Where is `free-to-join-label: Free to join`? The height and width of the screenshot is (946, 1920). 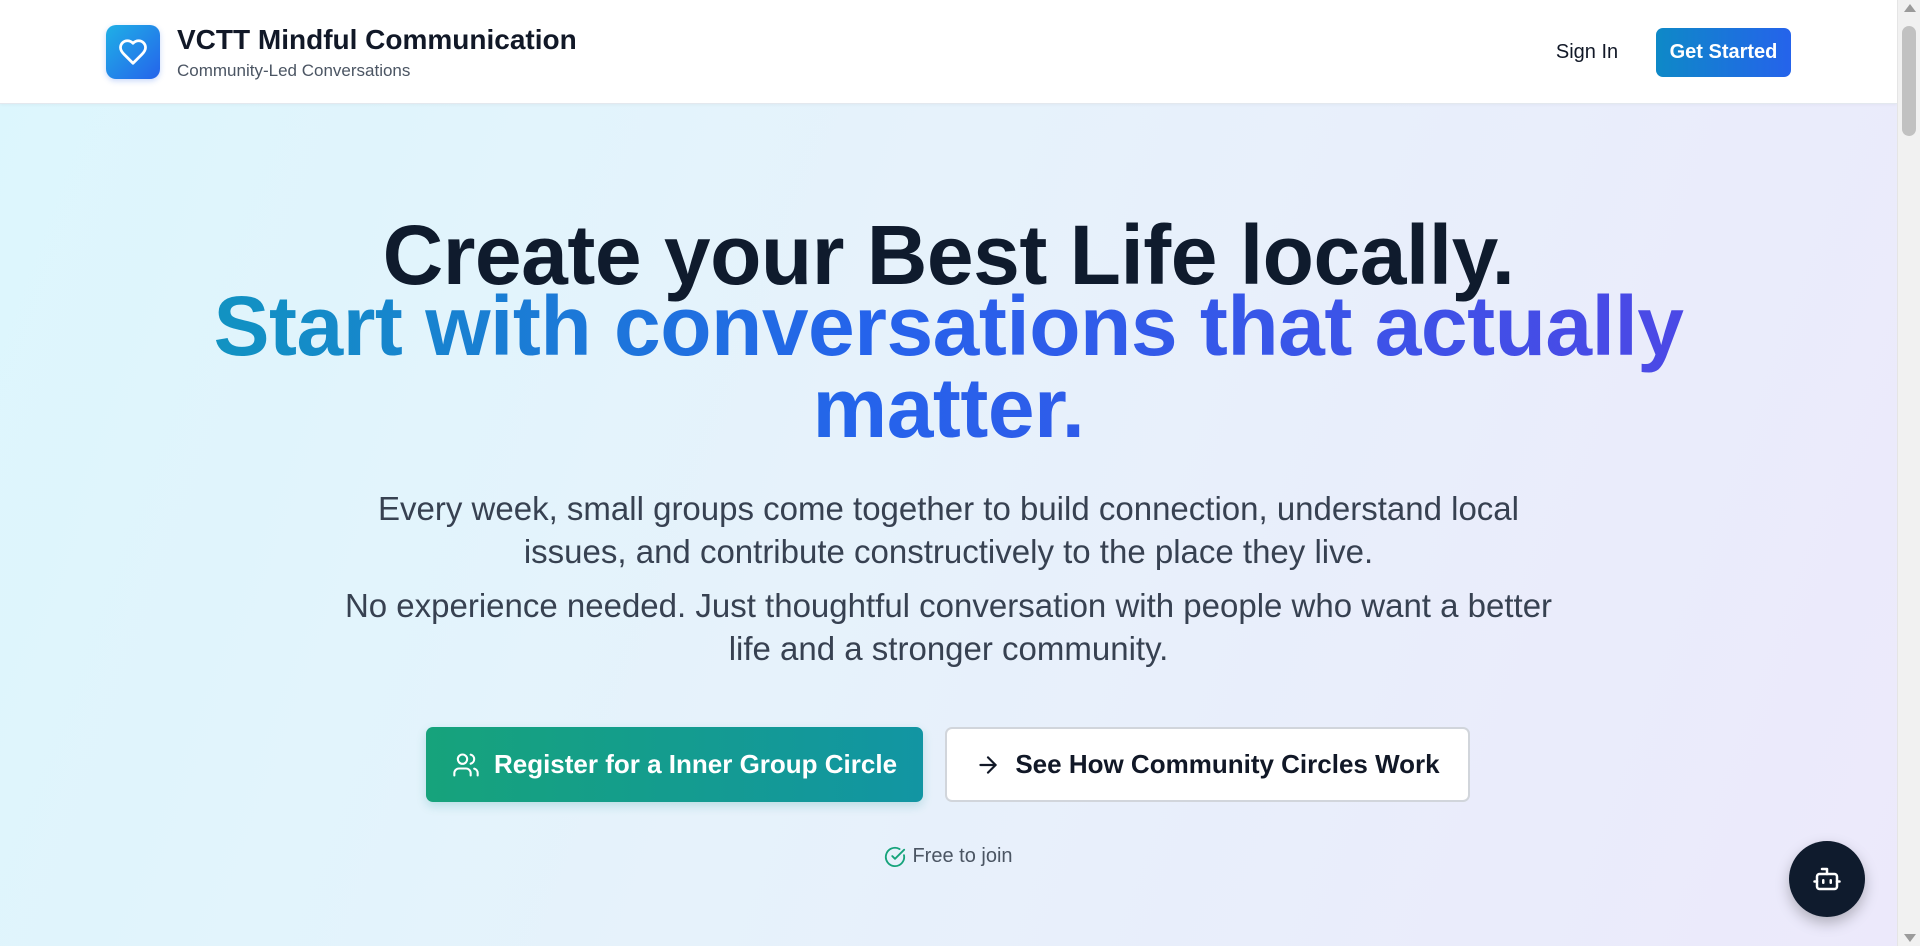
free-to-join-label: Free to join is located at coordinates (962, 856).